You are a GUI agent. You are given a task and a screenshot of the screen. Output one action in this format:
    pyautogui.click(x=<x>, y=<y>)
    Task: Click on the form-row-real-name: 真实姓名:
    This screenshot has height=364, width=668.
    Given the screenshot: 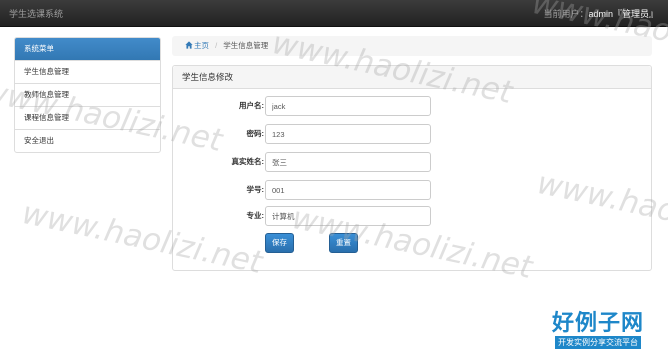 What is the action you would take?
    pyautogui.click(x=412, y=162)
    